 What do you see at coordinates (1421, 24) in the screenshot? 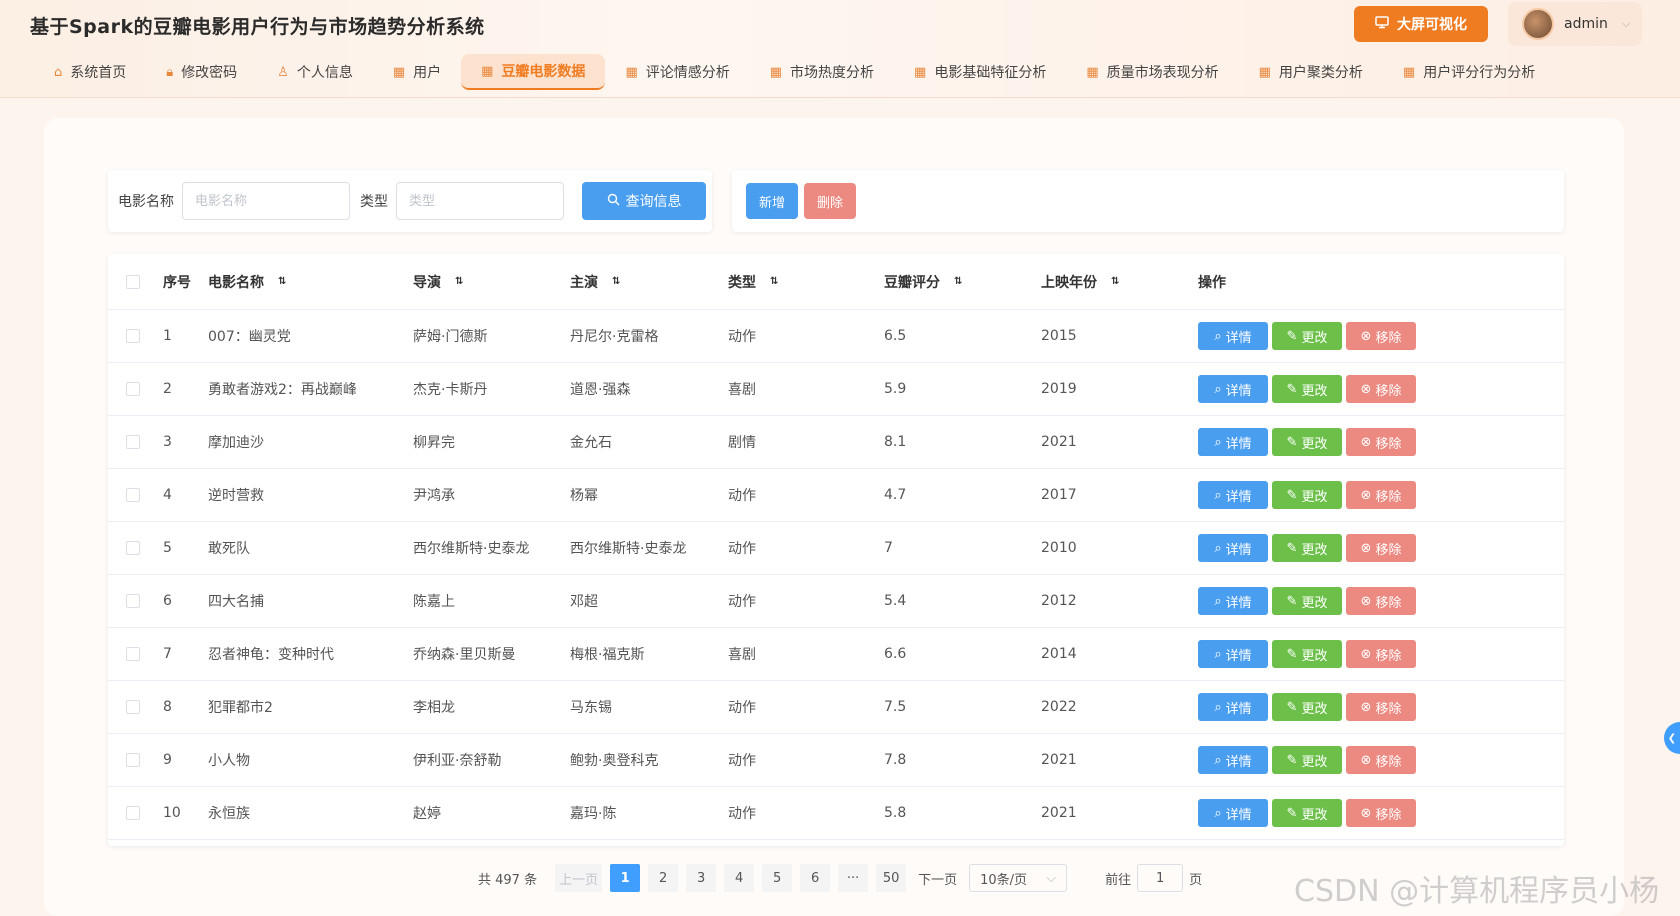
I see `big-screen-button: 大屏可视化` at bounding box center [1421, 24].